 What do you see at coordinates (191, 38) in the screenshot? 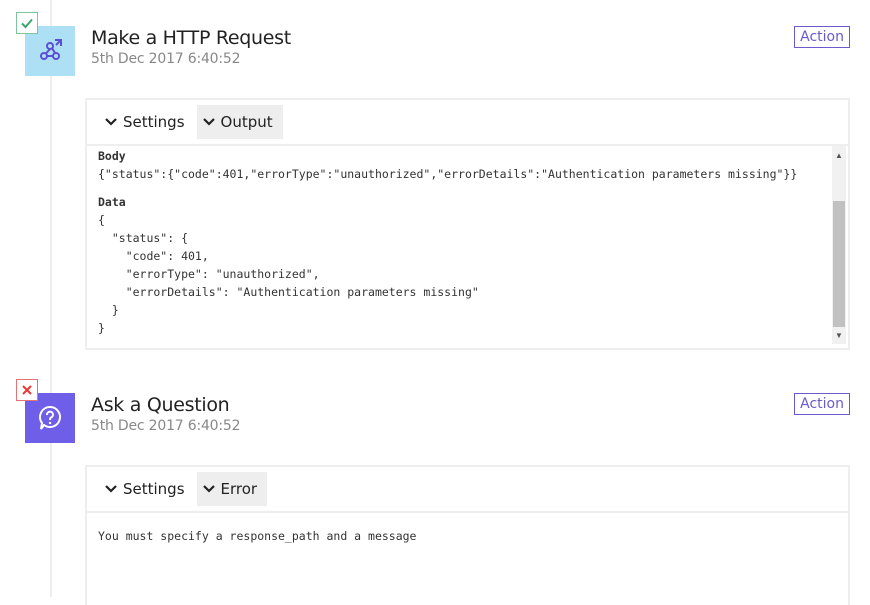
I see `step-title: Make a HTTP Request` at bounding box center [191, 38].